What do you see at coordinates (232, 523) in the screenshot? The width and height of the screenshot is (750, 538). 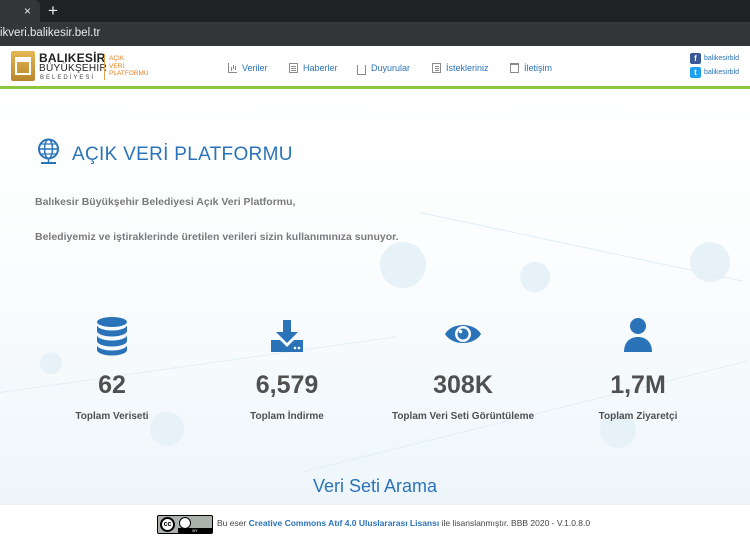 I see `license-prefix: Bu eser` at bounding box center [232, 523].